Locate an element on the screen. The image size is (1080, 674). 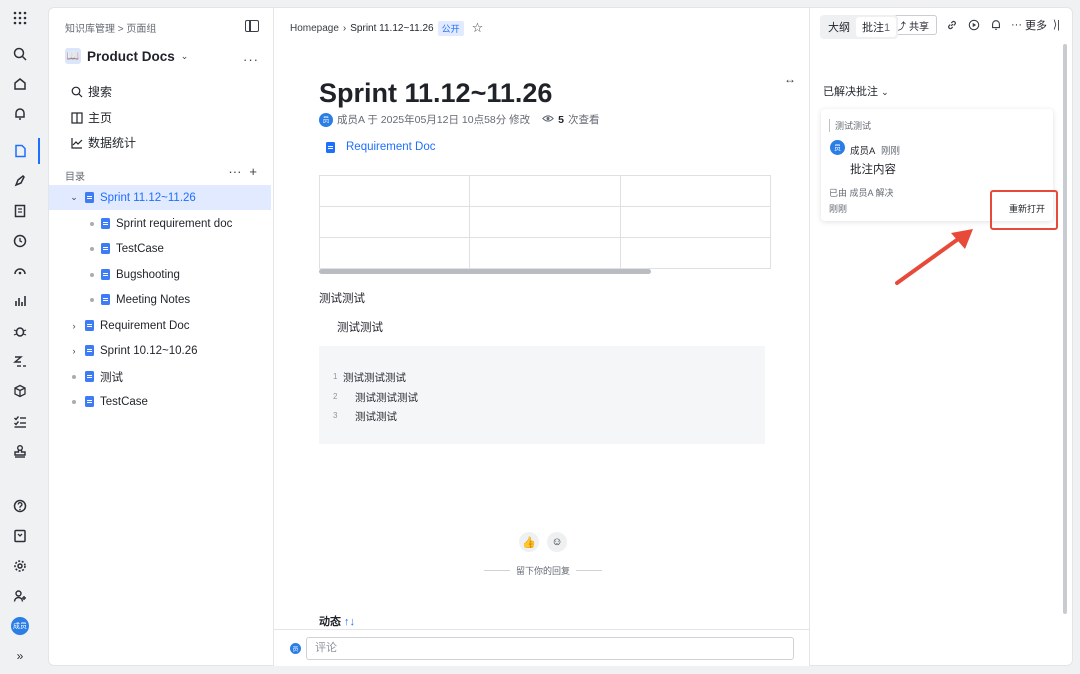
link-icon is located at coordinates (952, 25).